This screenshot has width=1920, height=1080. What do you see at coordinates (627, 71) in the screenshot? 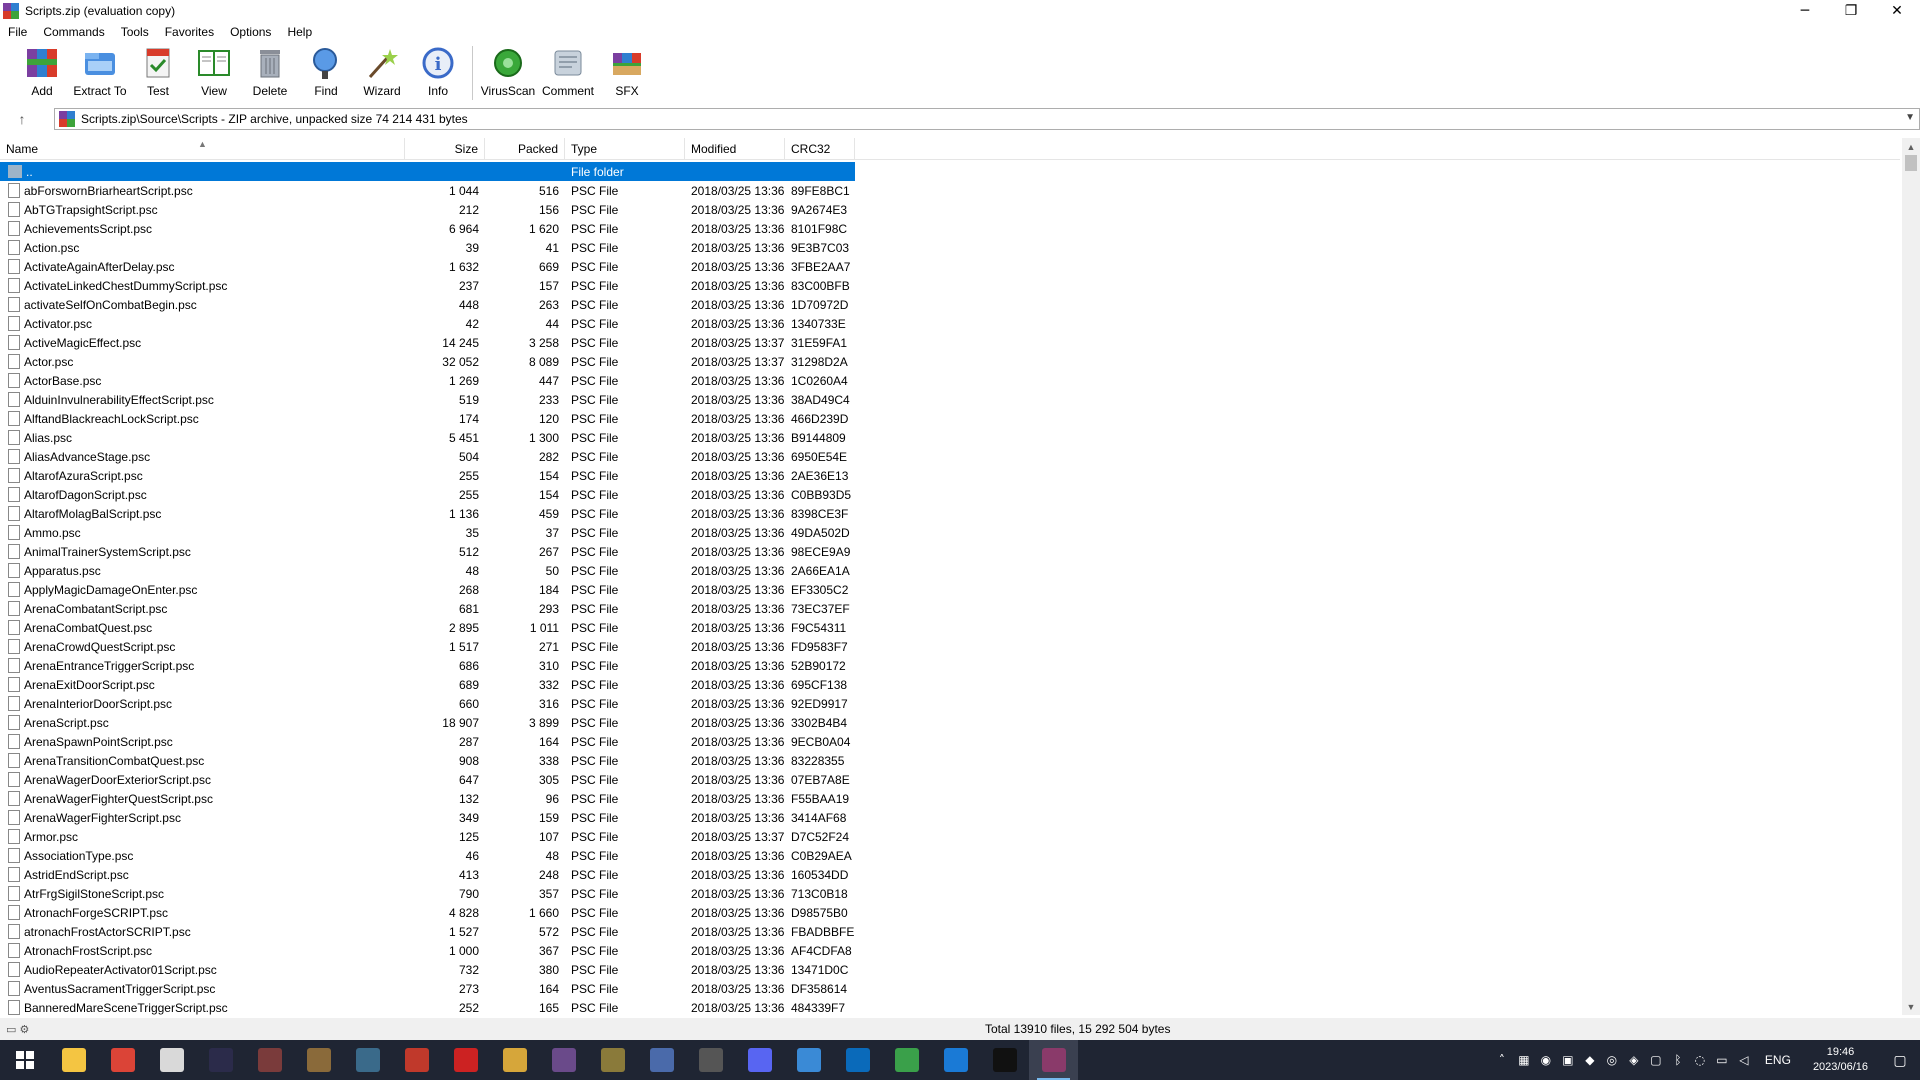
I see `sfx-button: SFX` at bounding box center [627, 71].